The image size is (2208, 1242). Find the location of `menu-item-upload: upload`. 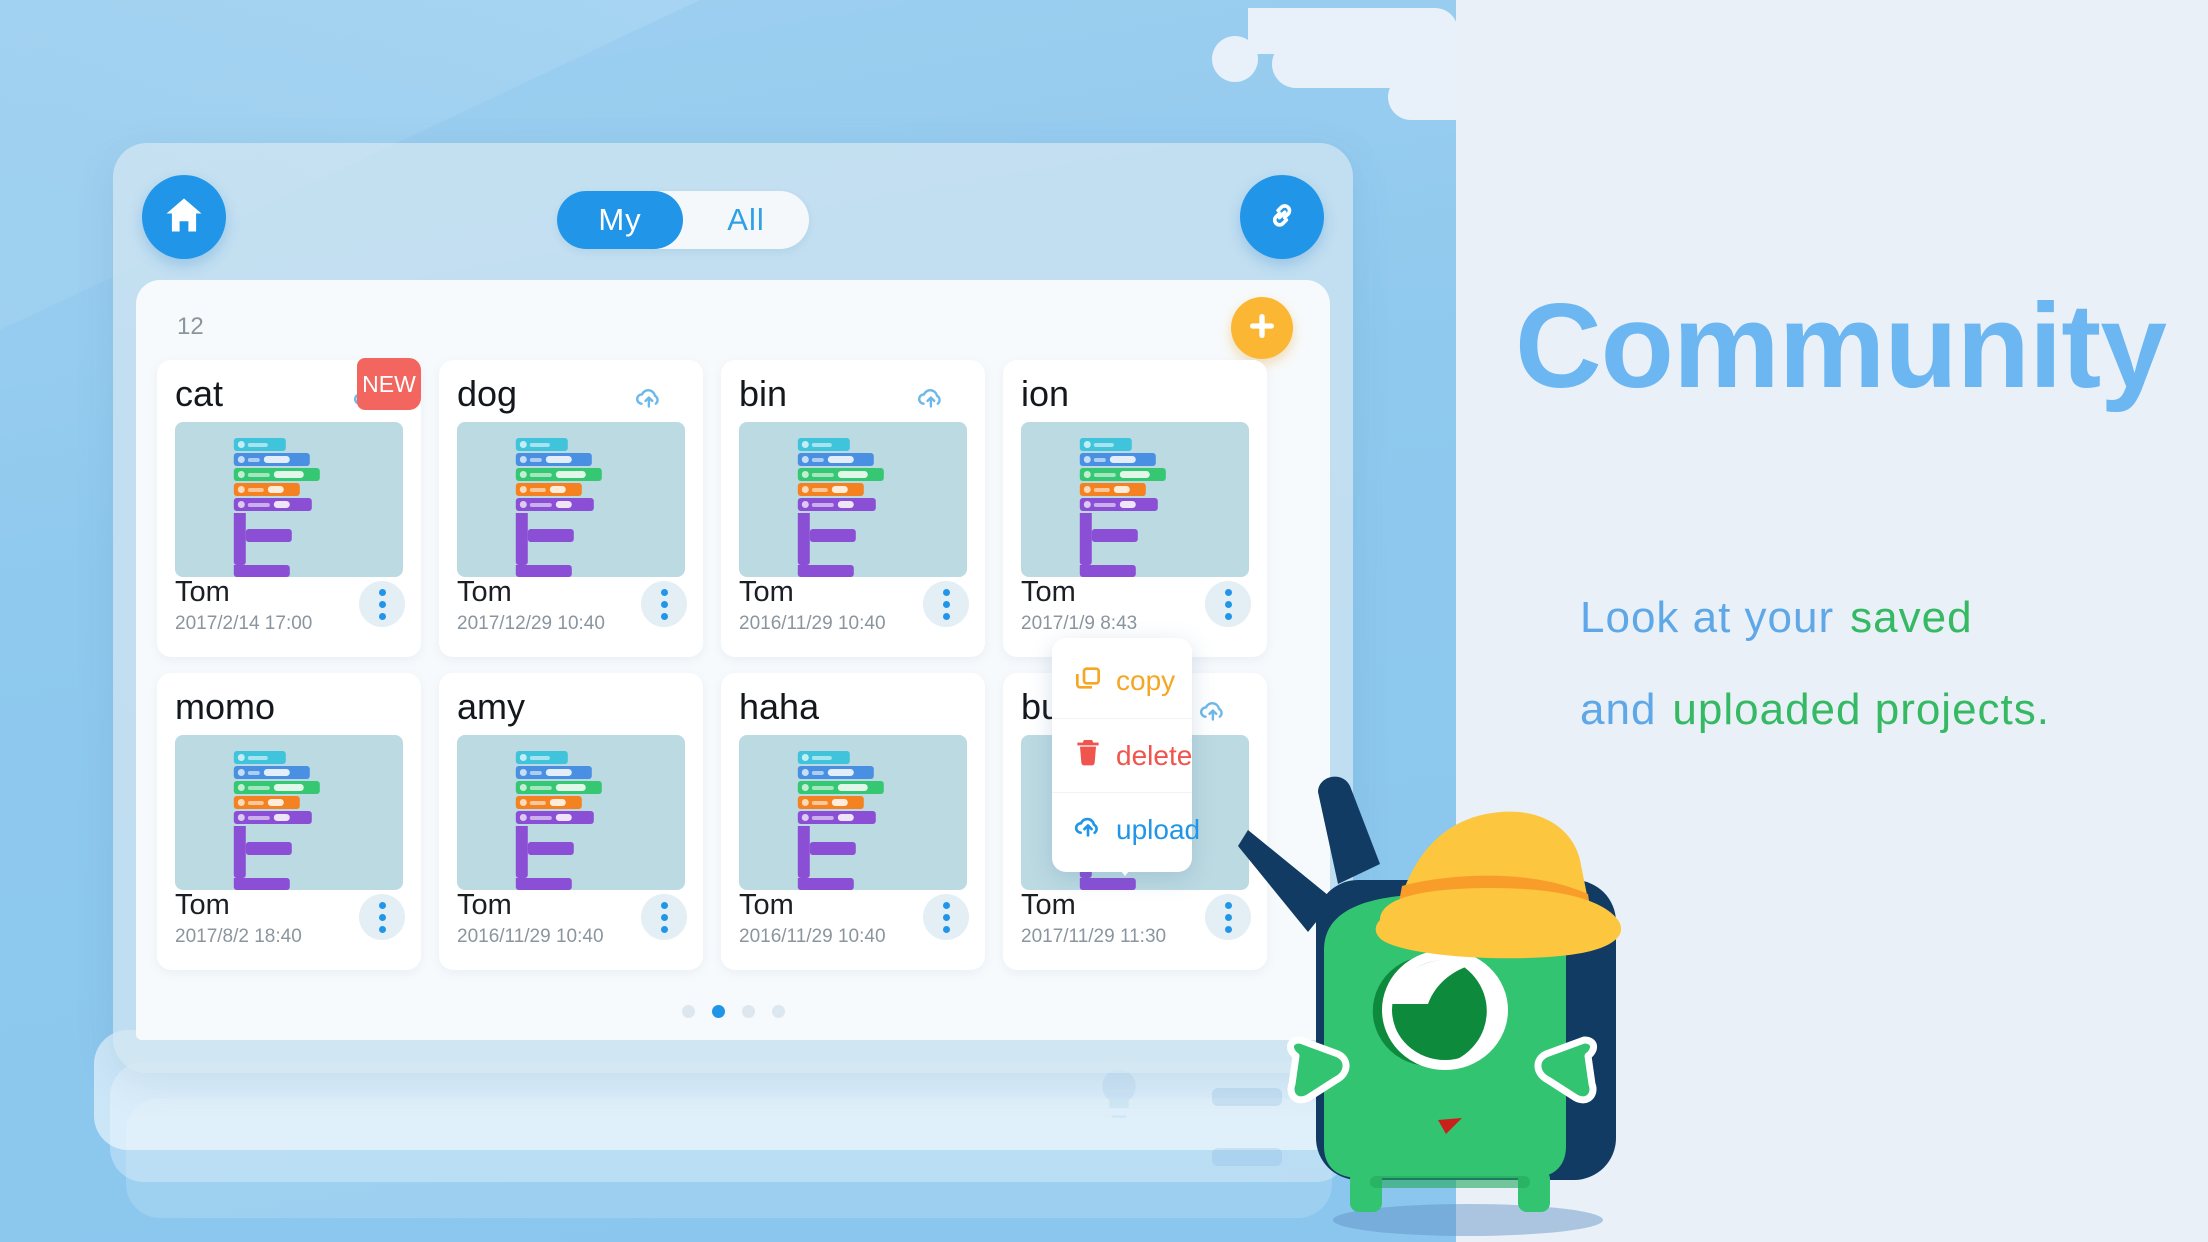

menu-item-upload: upload is located at coordinates (1126, 829).